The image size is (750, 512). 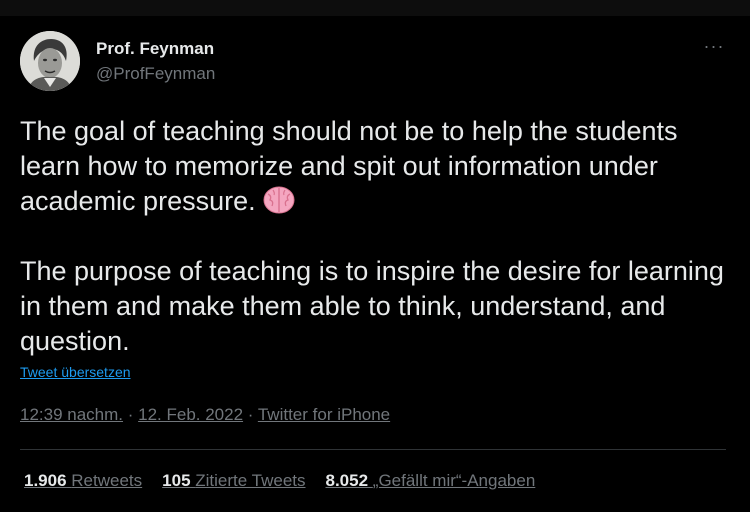 What do you see at coordinates (71, 414) in the screenshot?
I see `tweet-time-link: 12:39 nachm.` at bounding box center [71, 414].